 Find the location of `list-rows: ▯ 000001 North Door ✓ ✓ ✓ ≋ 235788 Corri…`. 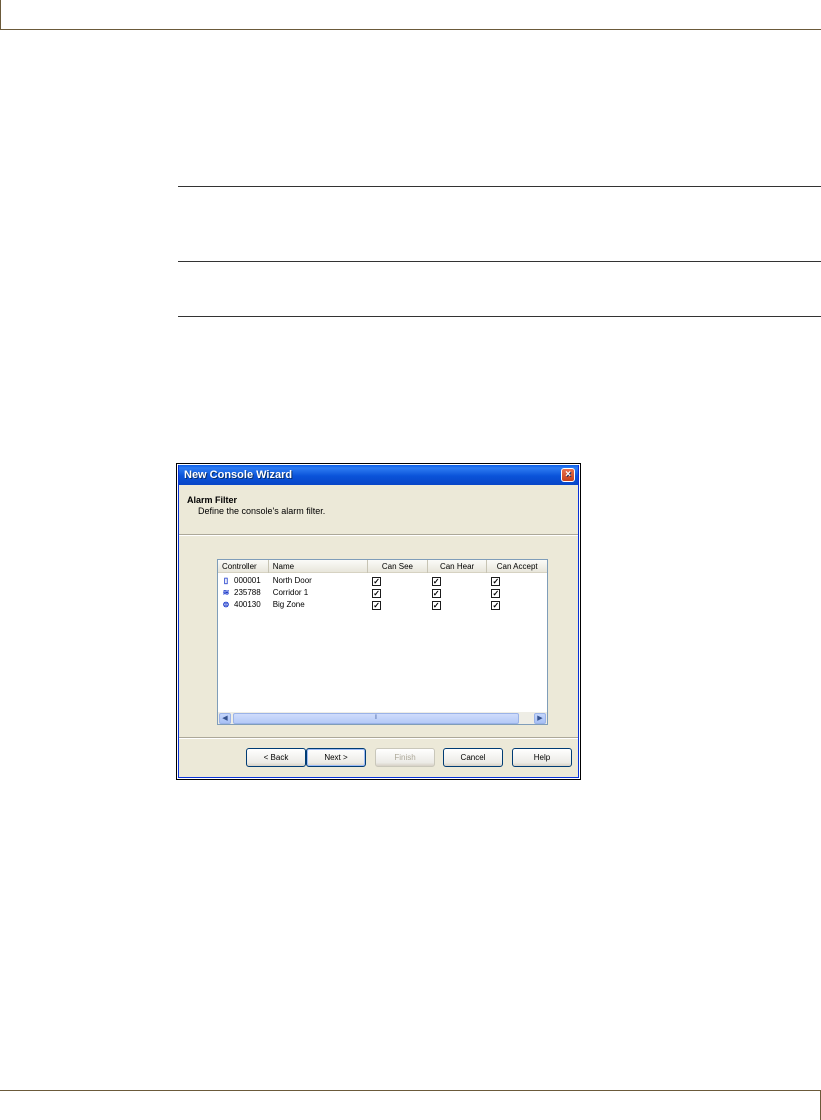

list-rows: ▯ 000001 North Door ✓ ✓ ✓ ≋ 235788 Corri… is located at coordinates (382, 593).